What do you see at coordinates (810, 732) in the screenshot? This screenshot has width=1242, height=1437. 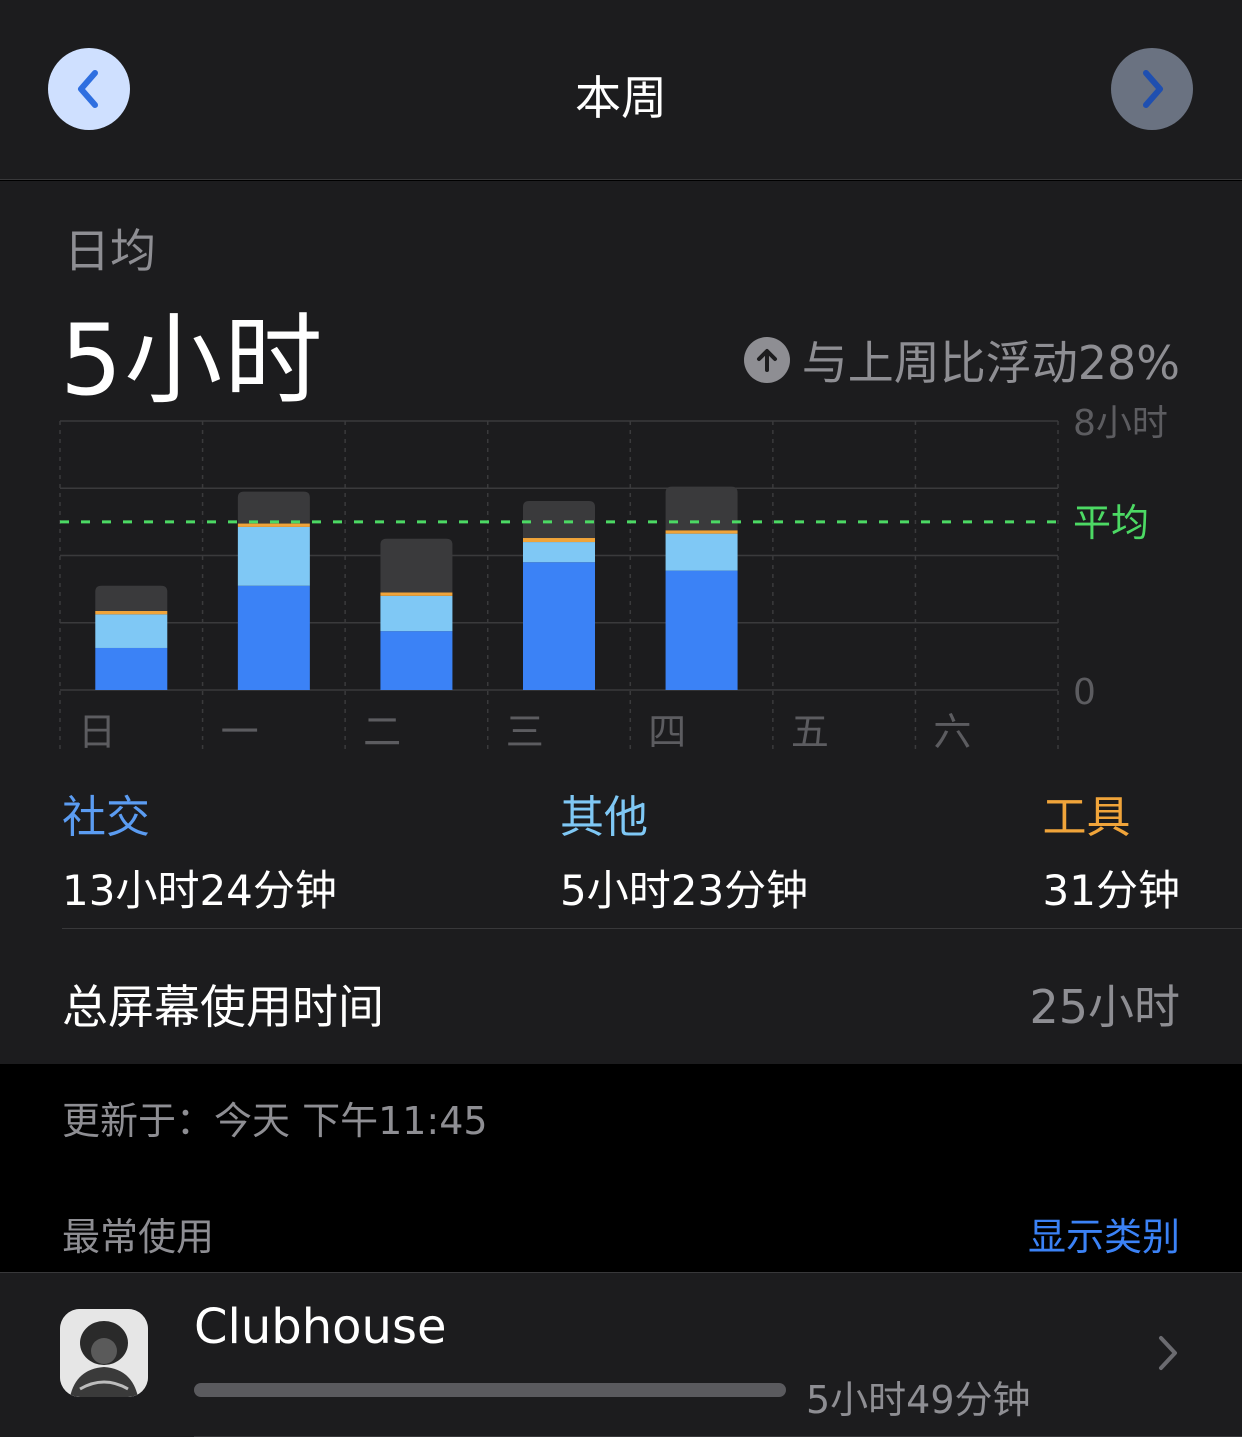 I see `x-tick-label: 五` at bounding box center [810, 732].